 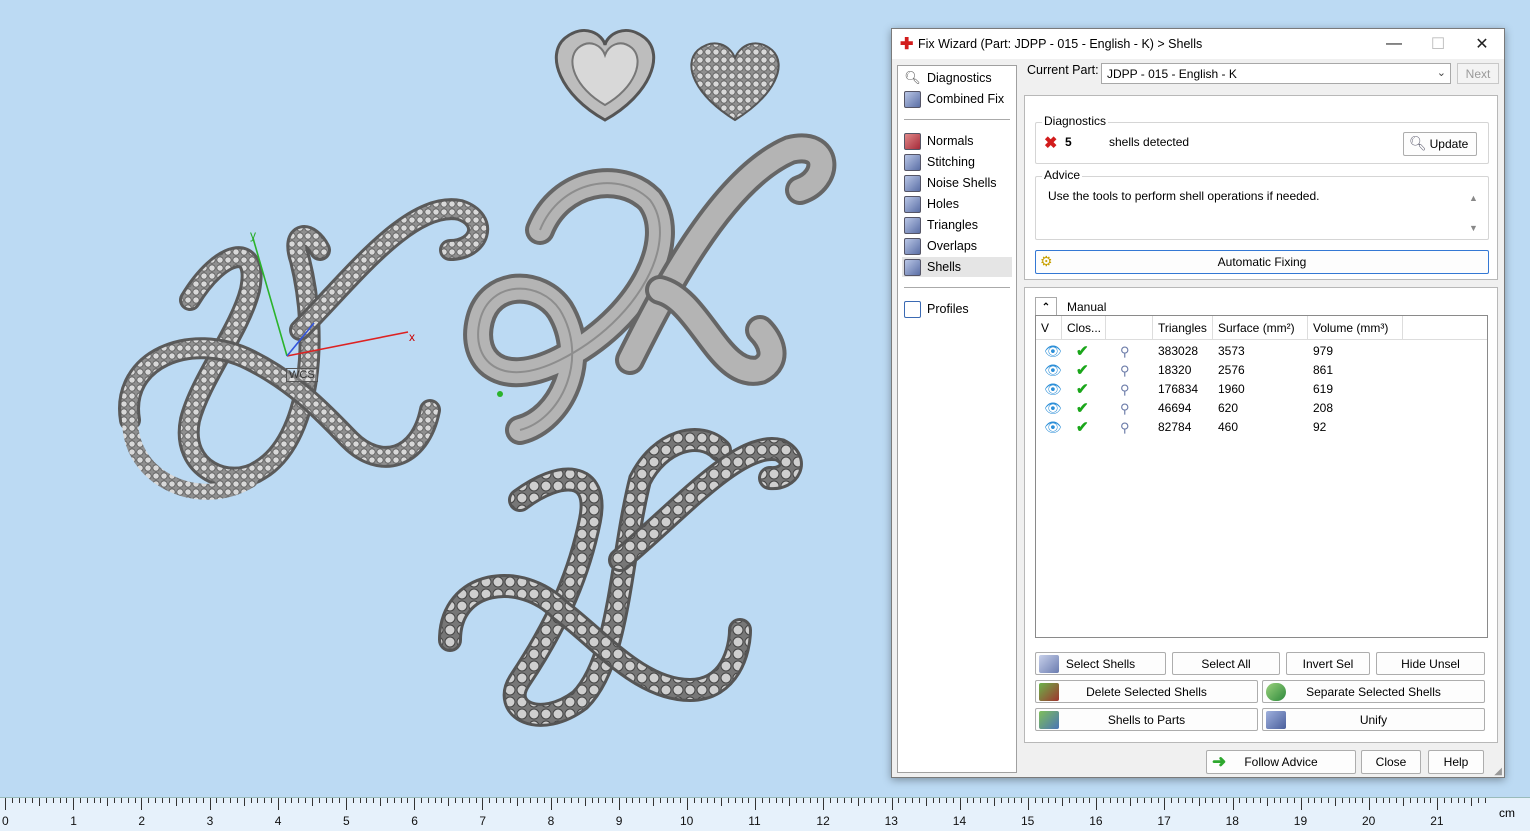 What do you see at coordinates (957, 309) in the screenshot?
I see `nav-item-profiles: Profiles` at bounding box center [957, 309].